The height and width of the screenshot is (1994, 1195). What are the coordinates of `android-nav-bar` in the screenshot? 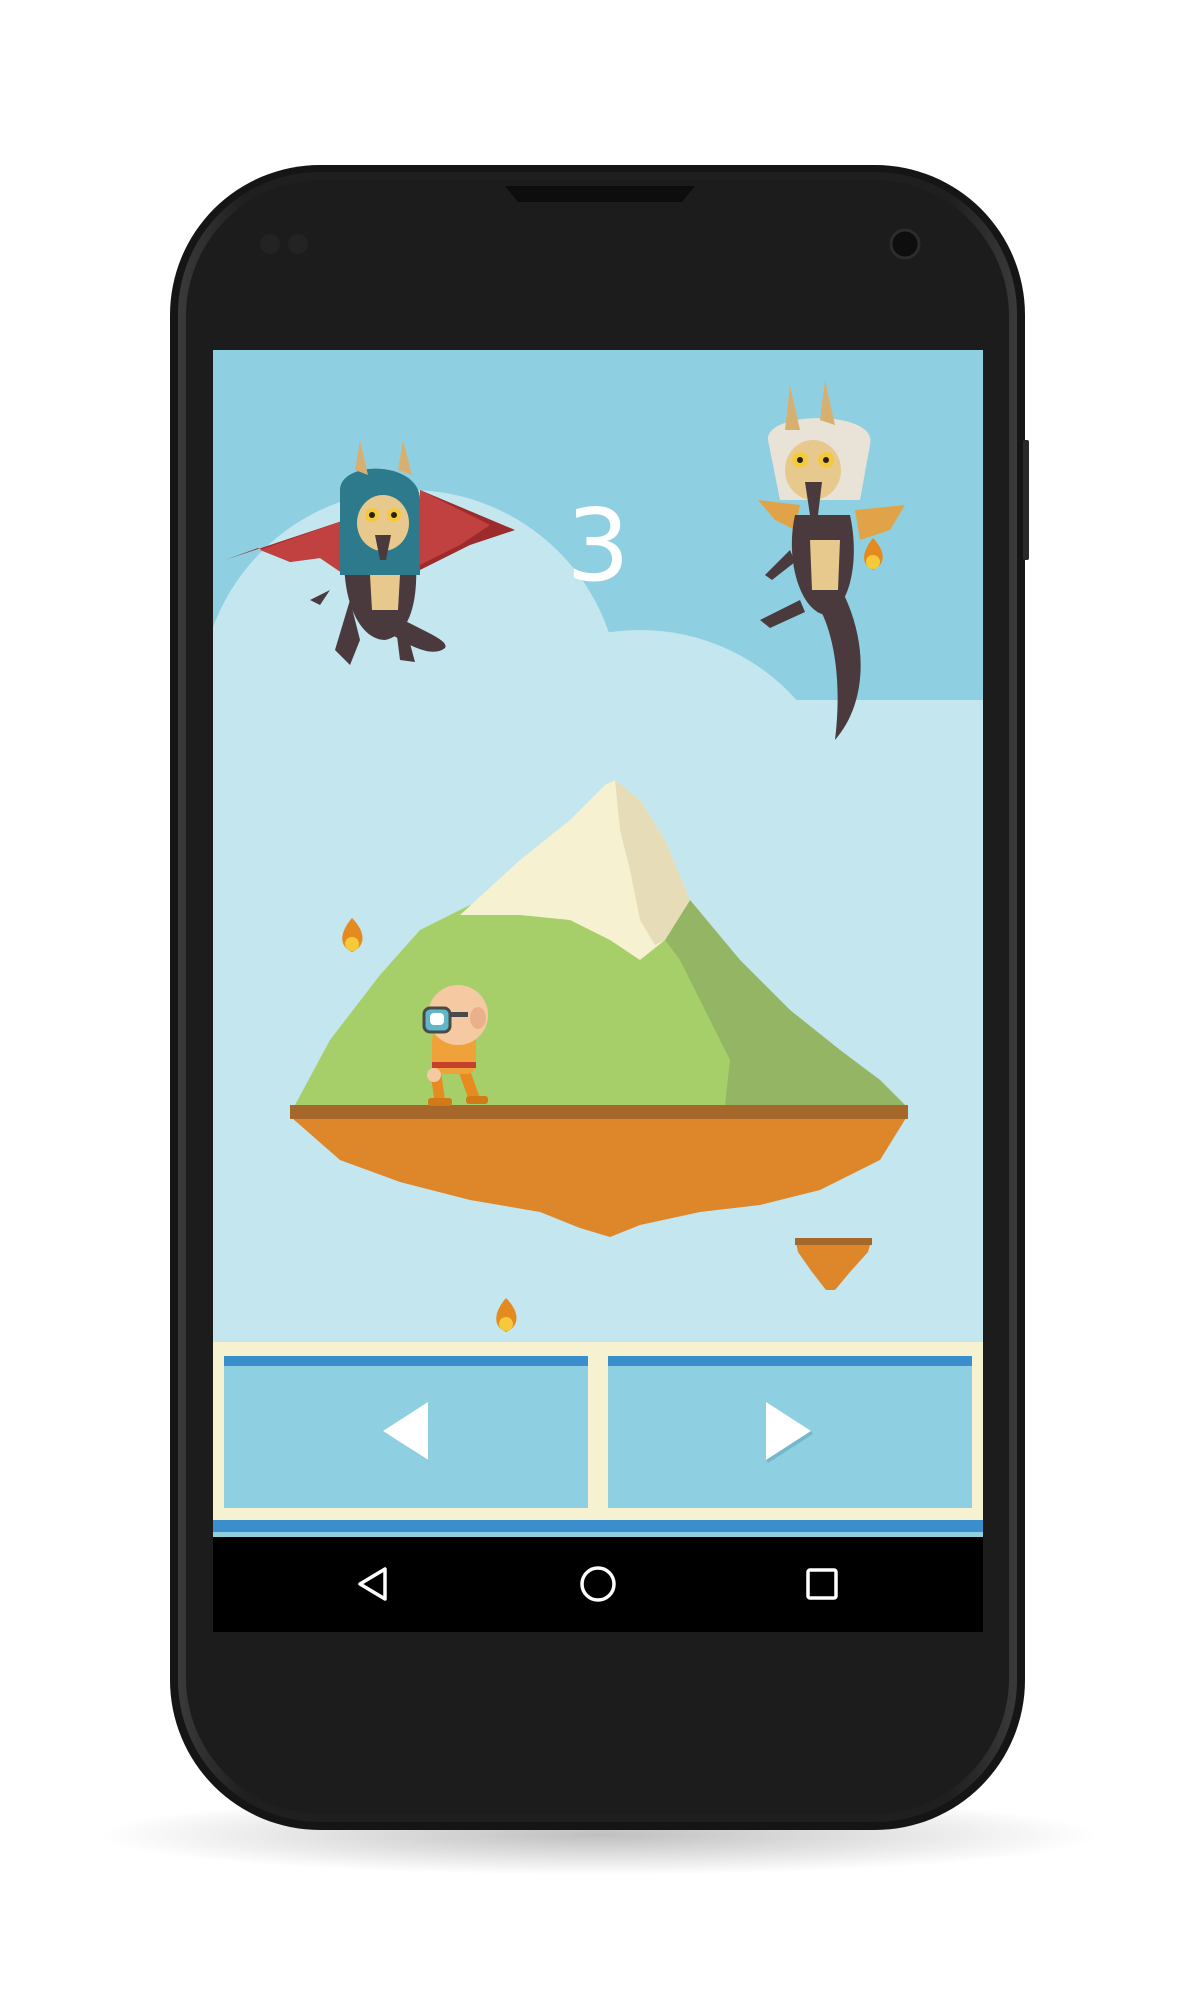 It's located at (598, 1584).